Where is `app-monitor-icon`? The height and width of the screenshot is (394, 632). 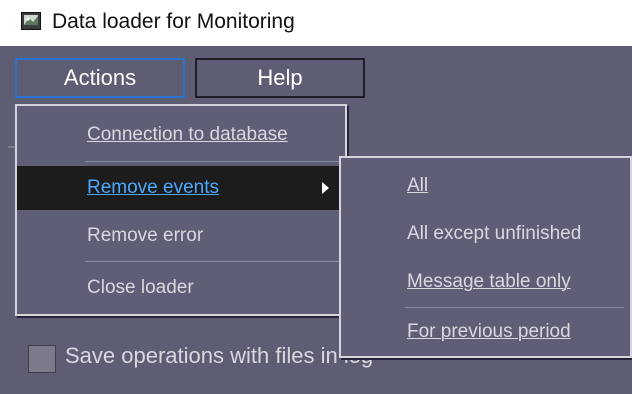
app-monitor-icon is located at coordinates (31, 21).